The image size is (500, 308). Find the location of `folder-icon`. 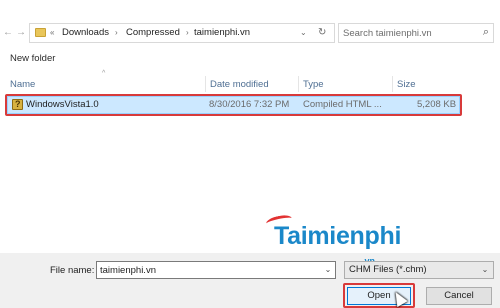

folder-icon is located at coordinates (40, 32).